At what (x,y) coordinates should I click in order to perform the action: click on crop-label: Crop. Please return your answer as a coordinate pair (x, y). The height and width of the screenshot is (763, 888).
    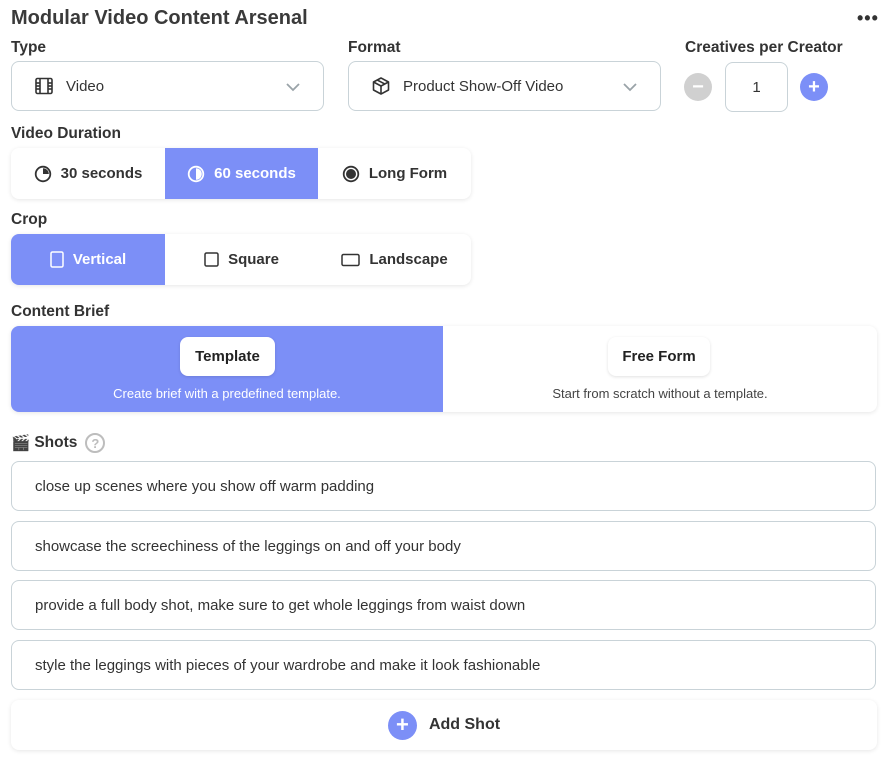
    Looking at the image, I should click on (29, 219).